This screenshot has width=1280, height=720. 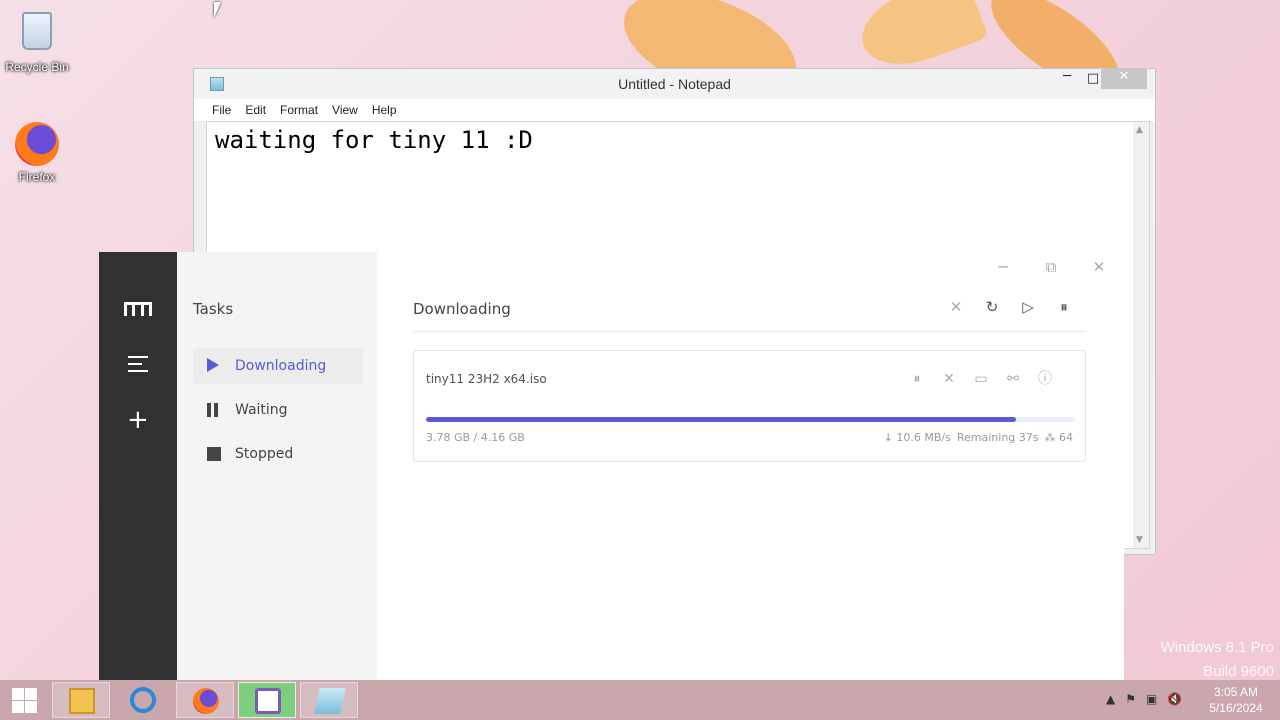 What do you see at coordinates (1013, 379) in the screenshot?
I see `link-icon: ⚯` at bounding box center [1013, 379].